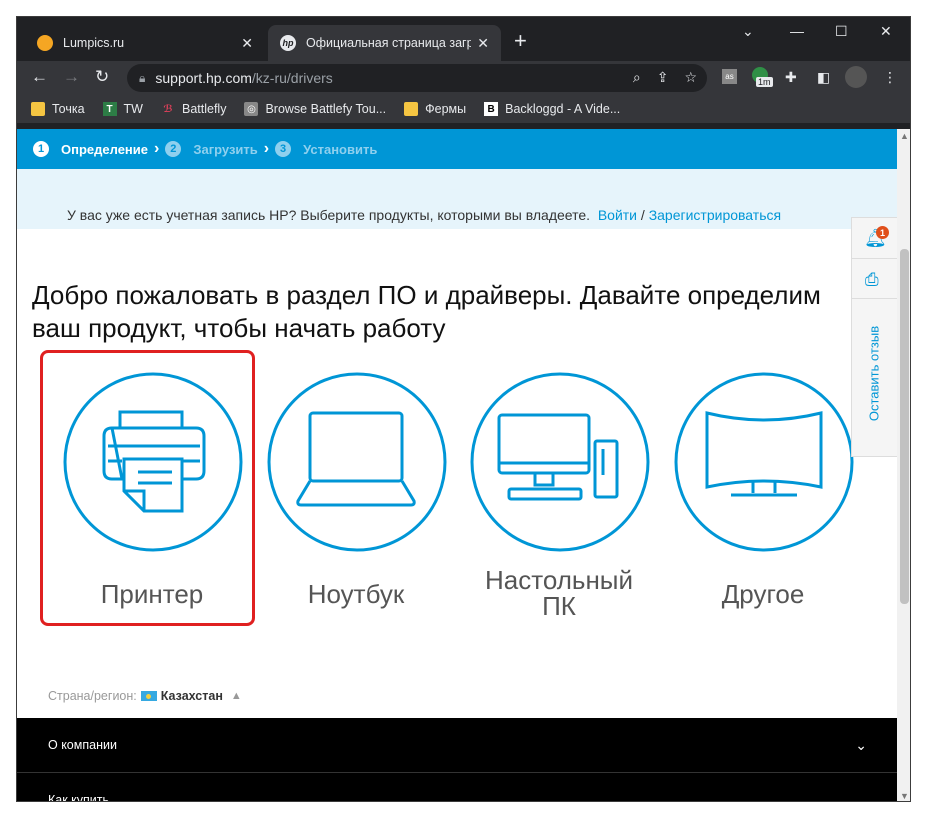  Describe the element at coordinates (764, 462) in the screenshot. I see `monitor-icon` at that location.